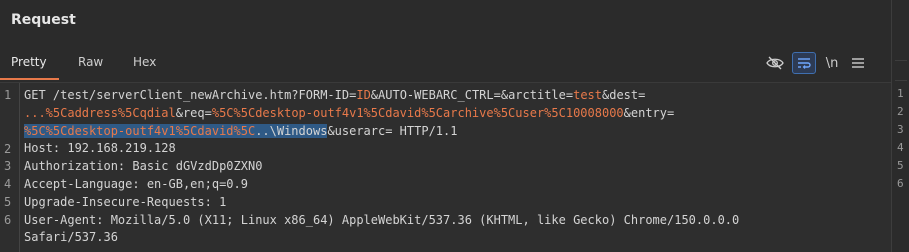 The image size is (909, 252). I want to click on code-token: ...%5Caddress%5Cqdial, so click(100, 112).